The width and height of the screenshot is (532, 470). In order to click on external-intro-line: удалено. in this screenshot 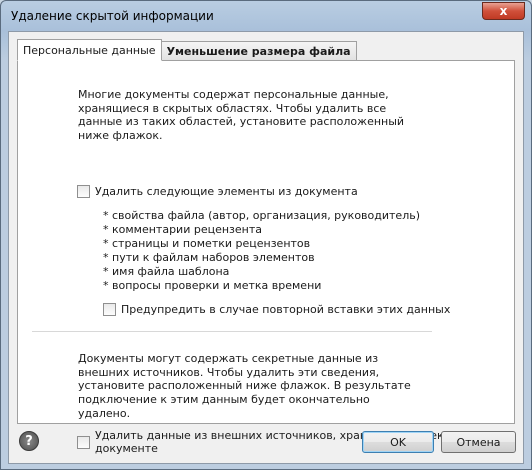, I will do `click(104, 413)`.